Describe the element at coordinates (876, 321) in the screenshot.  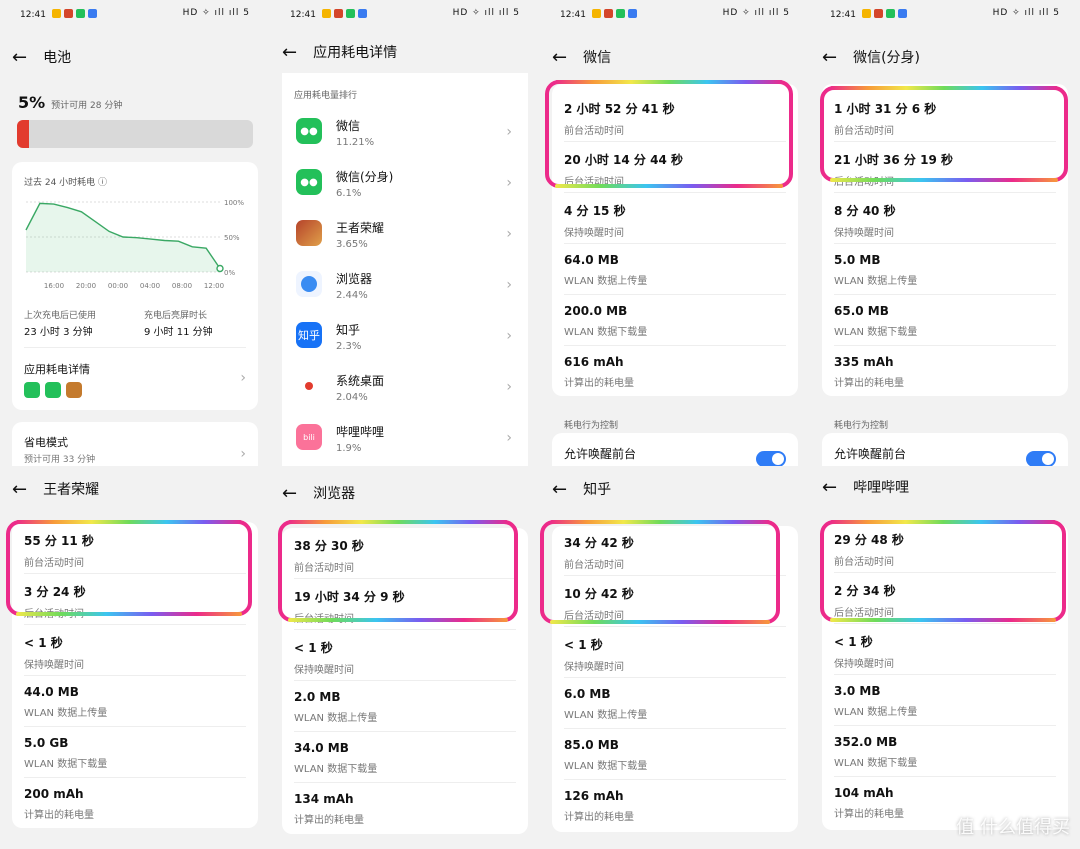
I see `download-row: 65.0 MB WLAN 数据下载量` at that location.